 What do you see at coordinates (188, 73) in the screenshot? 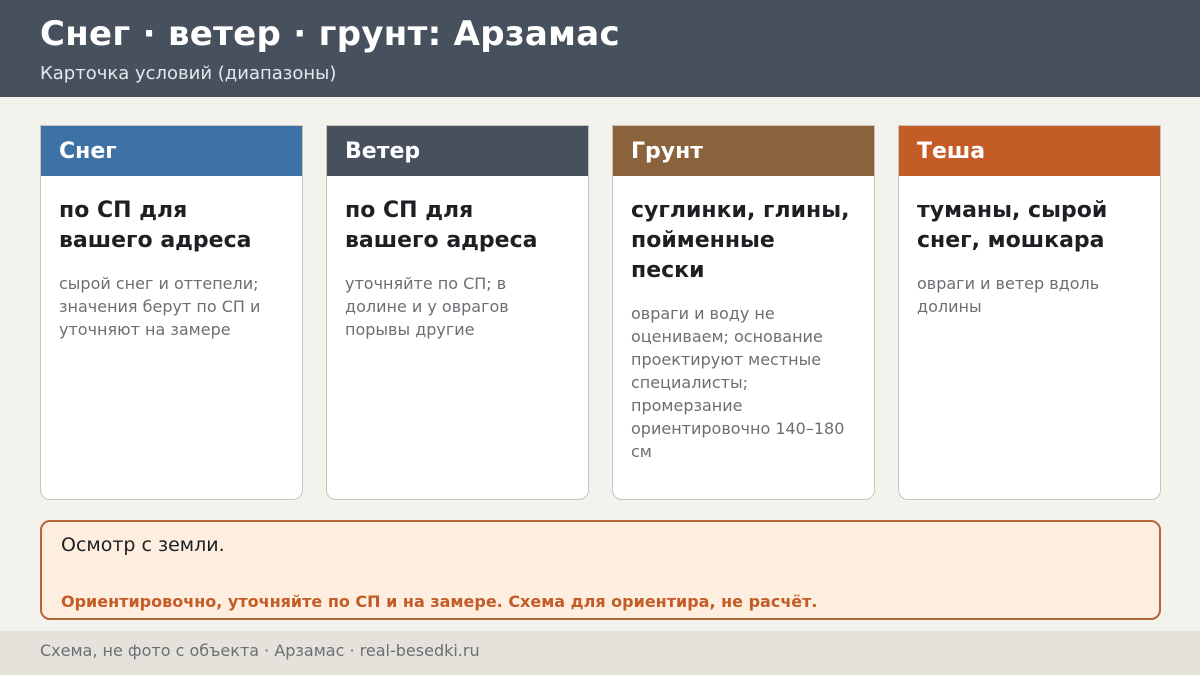
I see `page-subtitle: Карточка условий (диапазоны)` at bounding box center [188, 73].